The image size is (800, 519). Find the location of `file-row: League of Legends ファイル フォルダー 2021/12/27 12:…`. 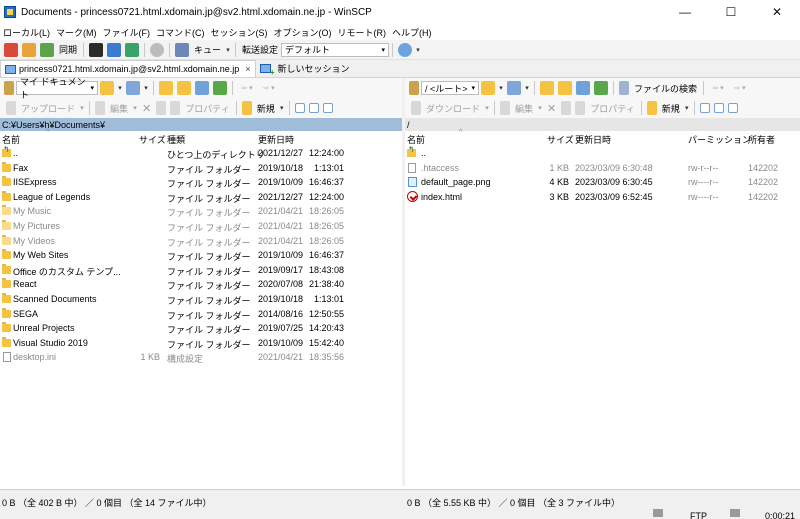

file-row: League of Legends ファイル フォルダー 2021/12/27 12:… is located at coordinates (201, 197).